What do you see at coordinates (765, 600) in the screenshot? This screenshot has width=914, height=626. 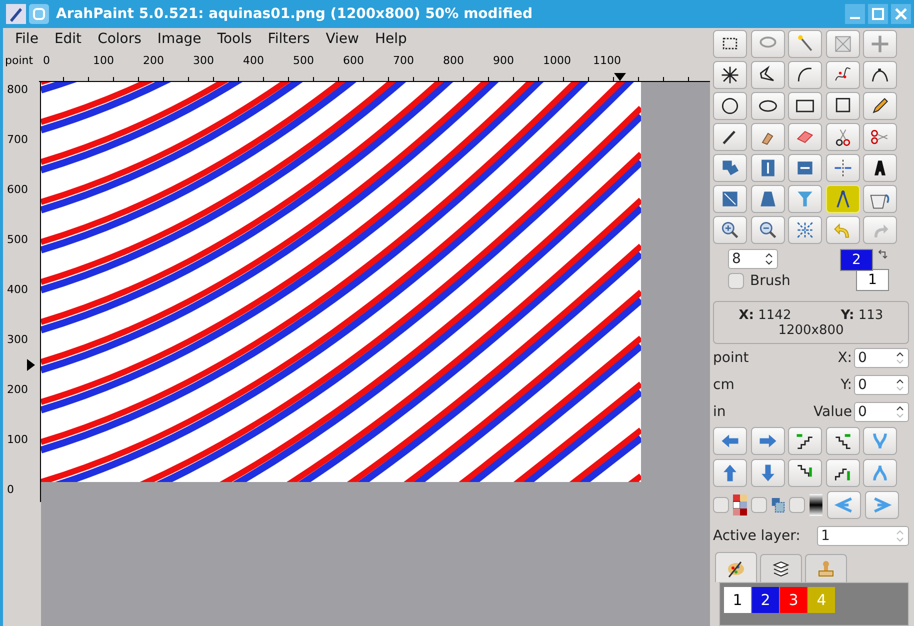 I see `palette-color-swatch: 2` at bounding box center [765, 600].